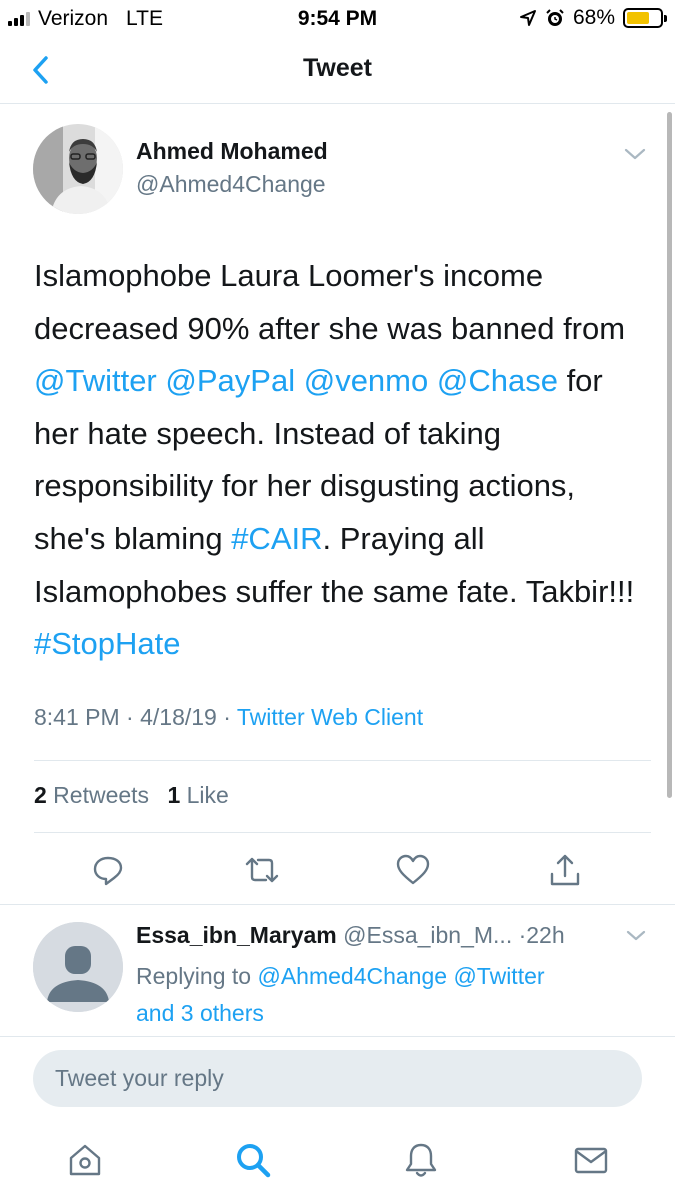 This screenshot has width=675, height=1200. I want to click on hashtag-stophate: #StopHate, so click(107, 643).